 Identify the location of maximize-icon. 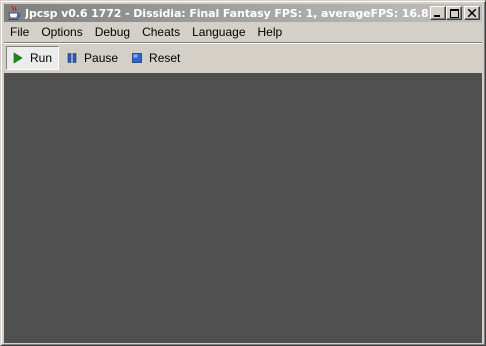
(454, 13).